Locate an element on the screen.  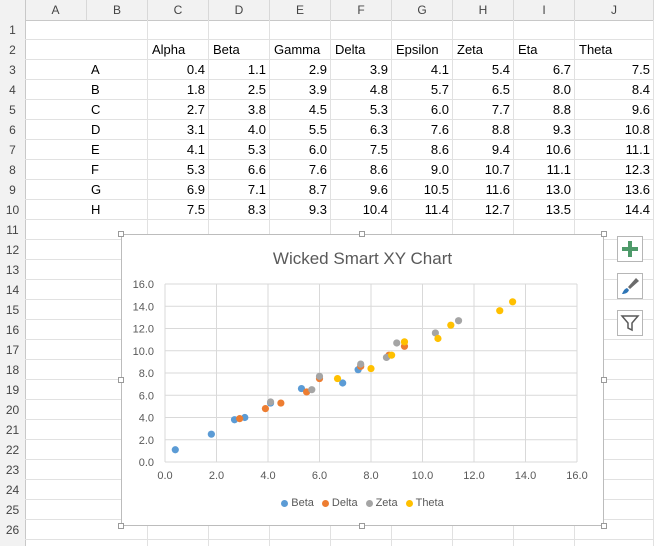
data-cell: 7.7 is located at coordinates (483, 110).